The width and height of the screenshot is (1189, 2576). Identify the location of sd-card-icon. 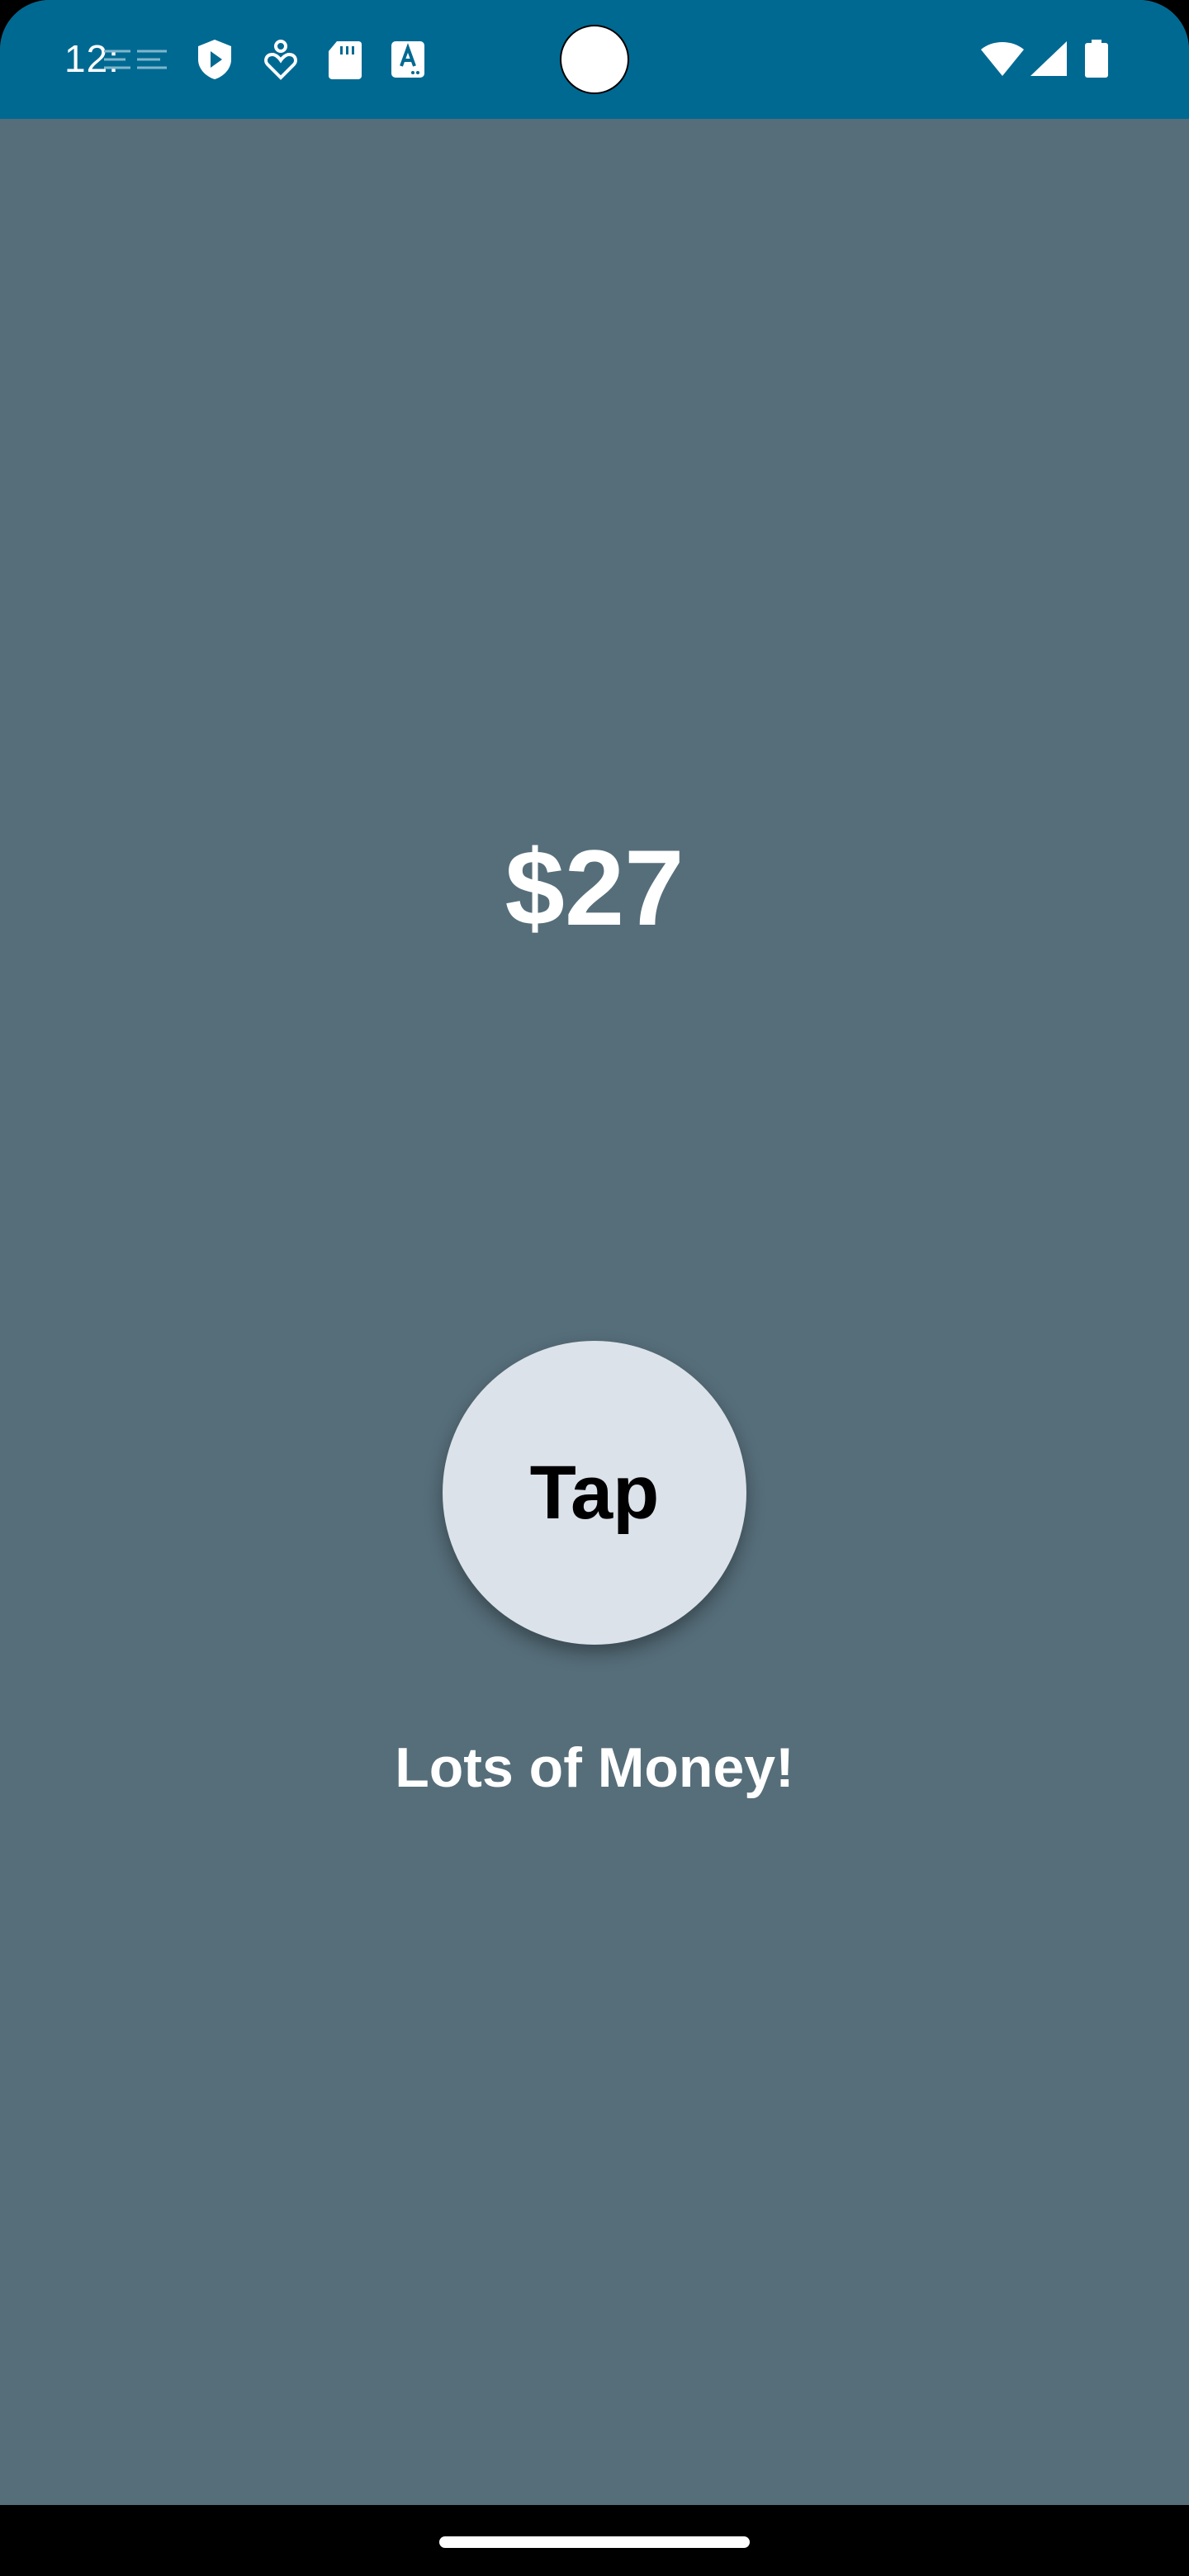
(345, 60).